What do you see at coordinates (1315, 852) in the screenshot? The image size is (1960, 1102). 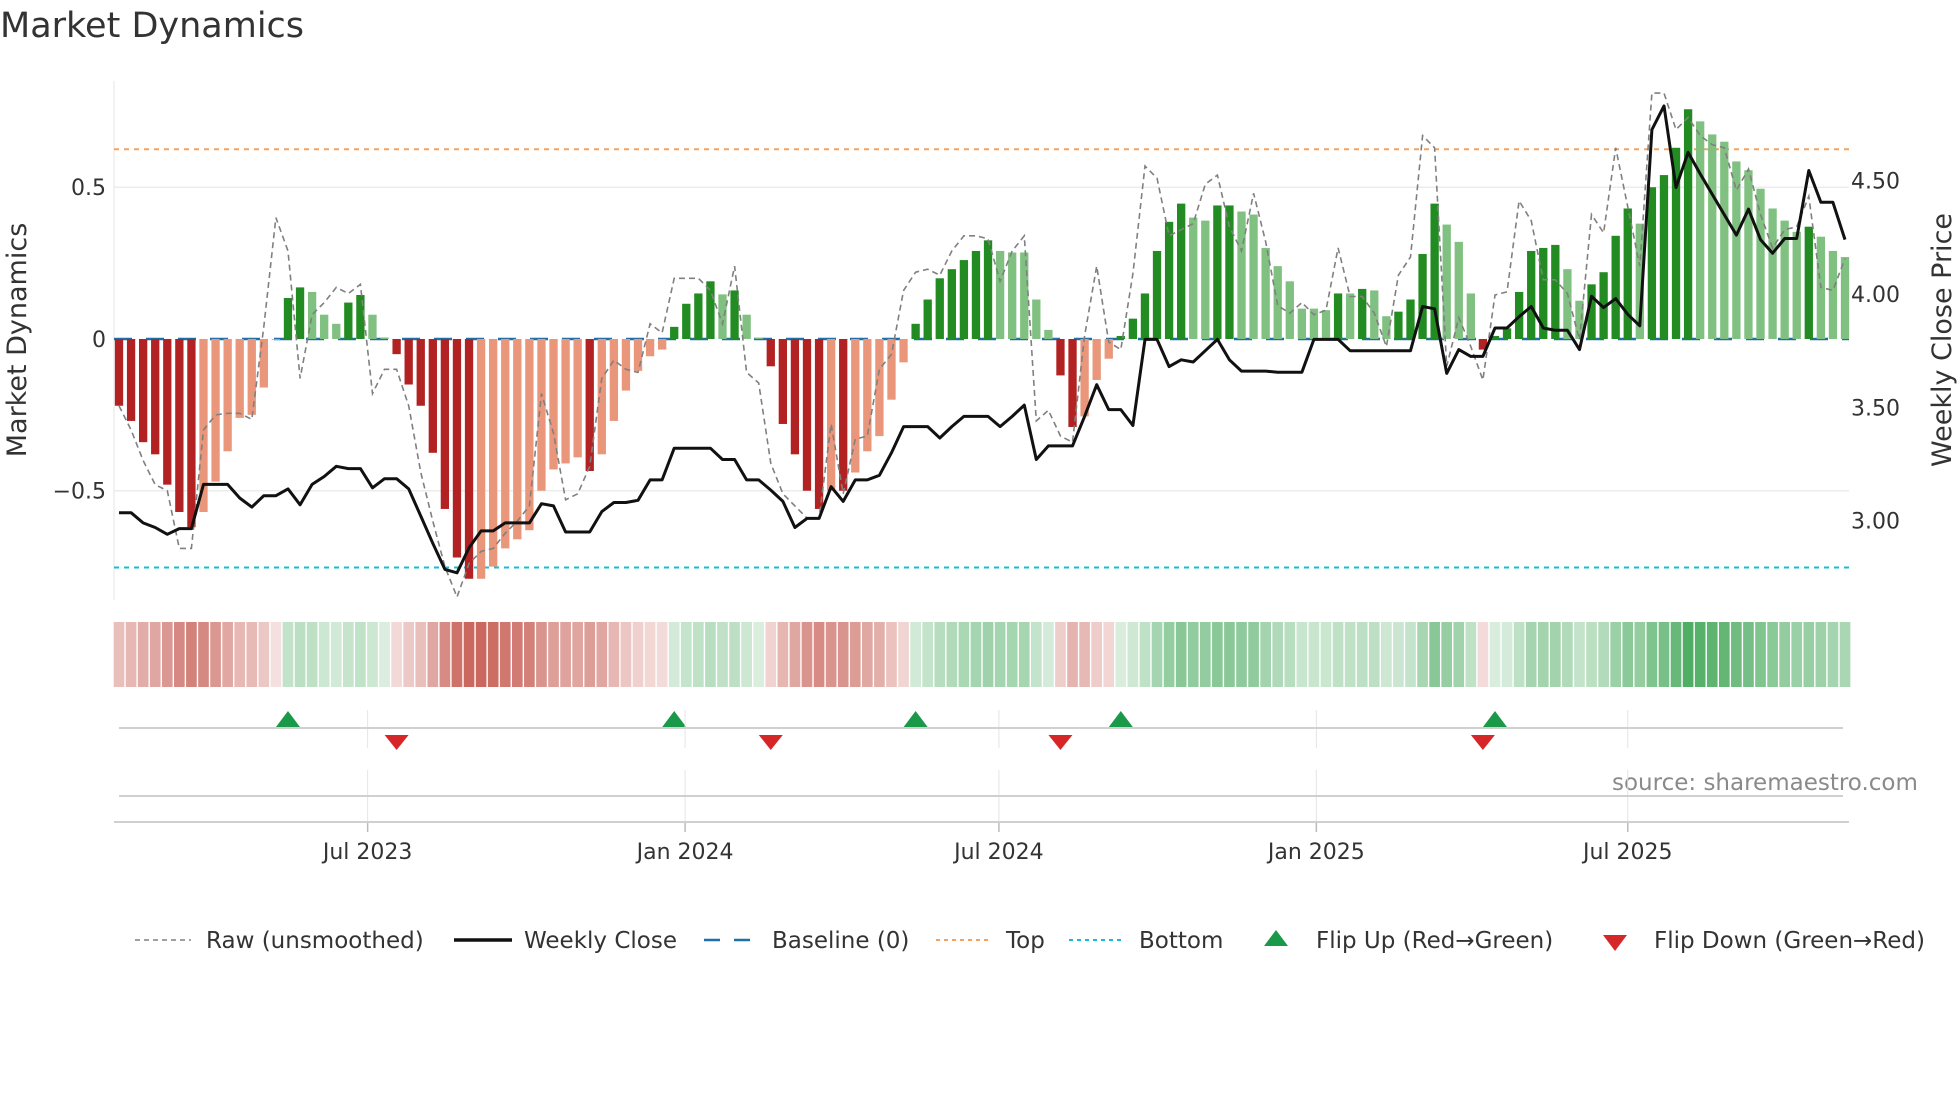 I see `x-tick-label: Jan 2025` at bounding box center [1315, 852].